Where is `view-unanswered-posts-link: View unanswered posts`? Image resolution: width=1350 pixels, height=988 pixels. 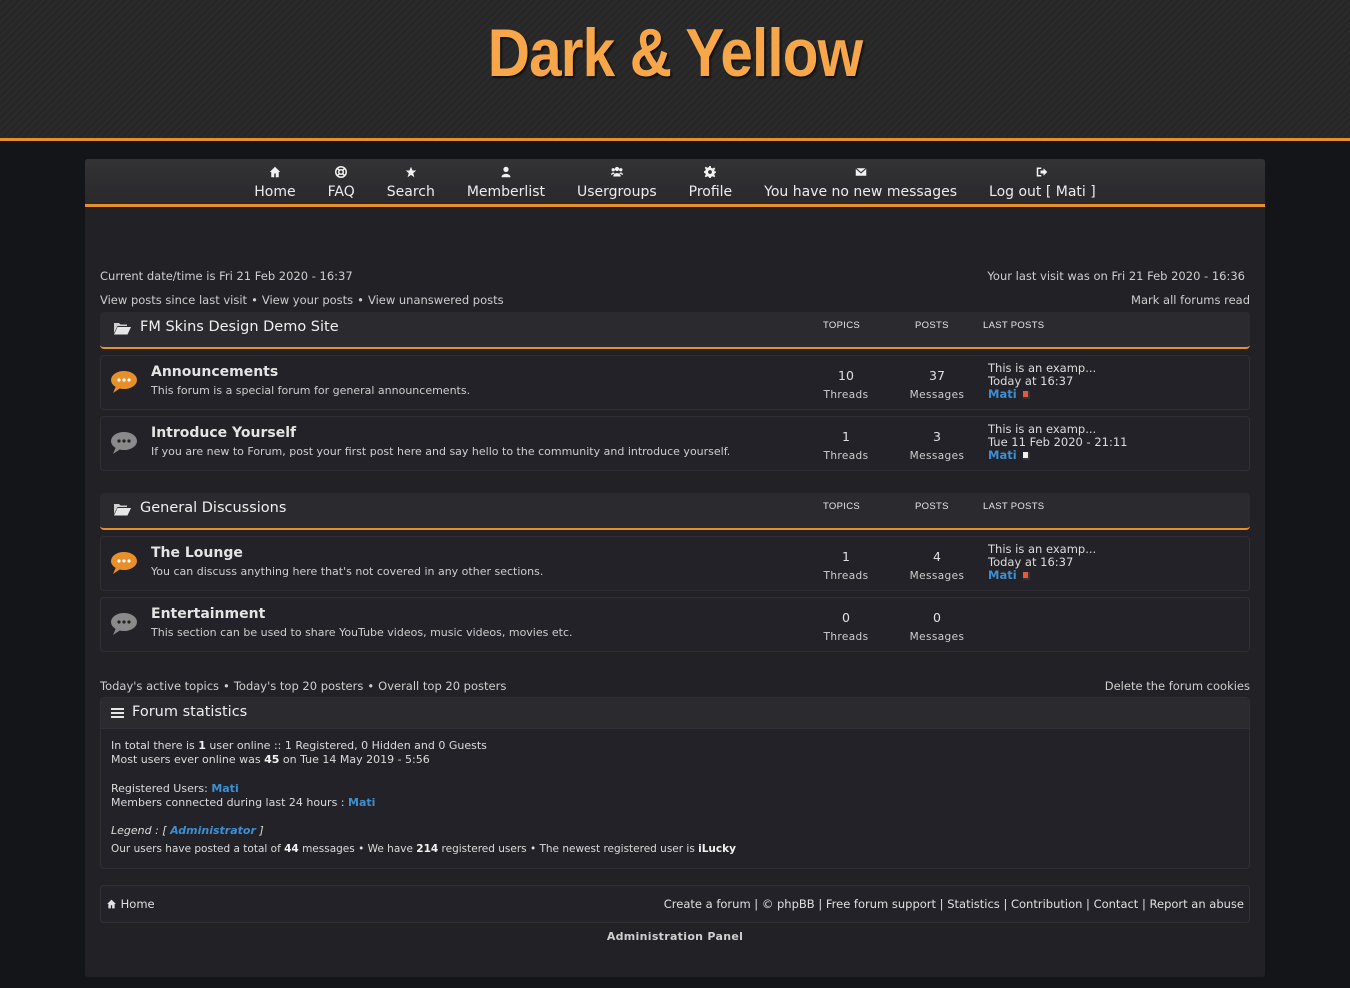
view-unanswered-posts-link: View unanswered posts is located at coordinates (436, 300).